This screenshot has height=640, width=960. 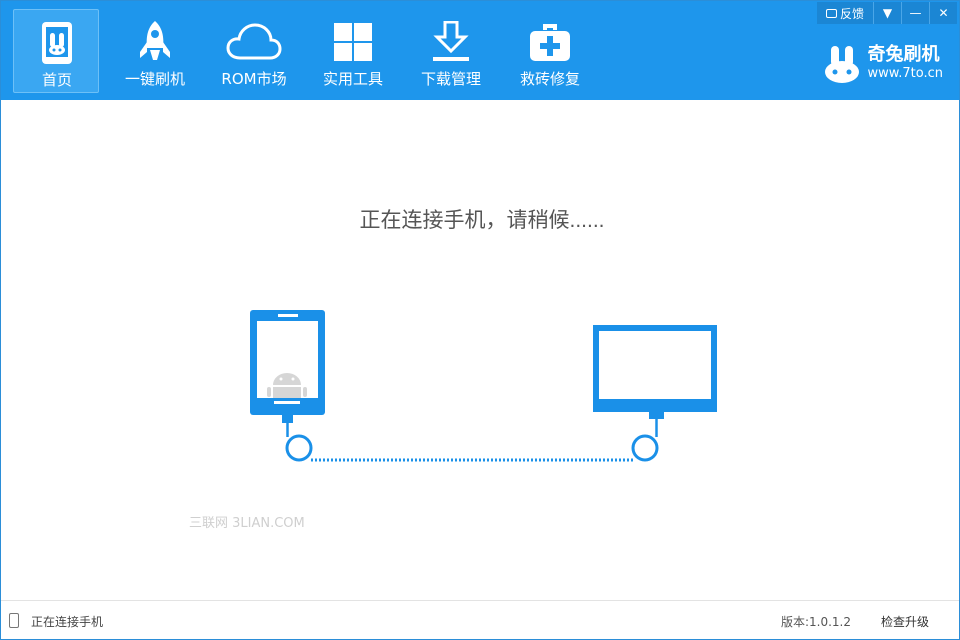 I want to click on download-icon, so click(x=451, y=42).